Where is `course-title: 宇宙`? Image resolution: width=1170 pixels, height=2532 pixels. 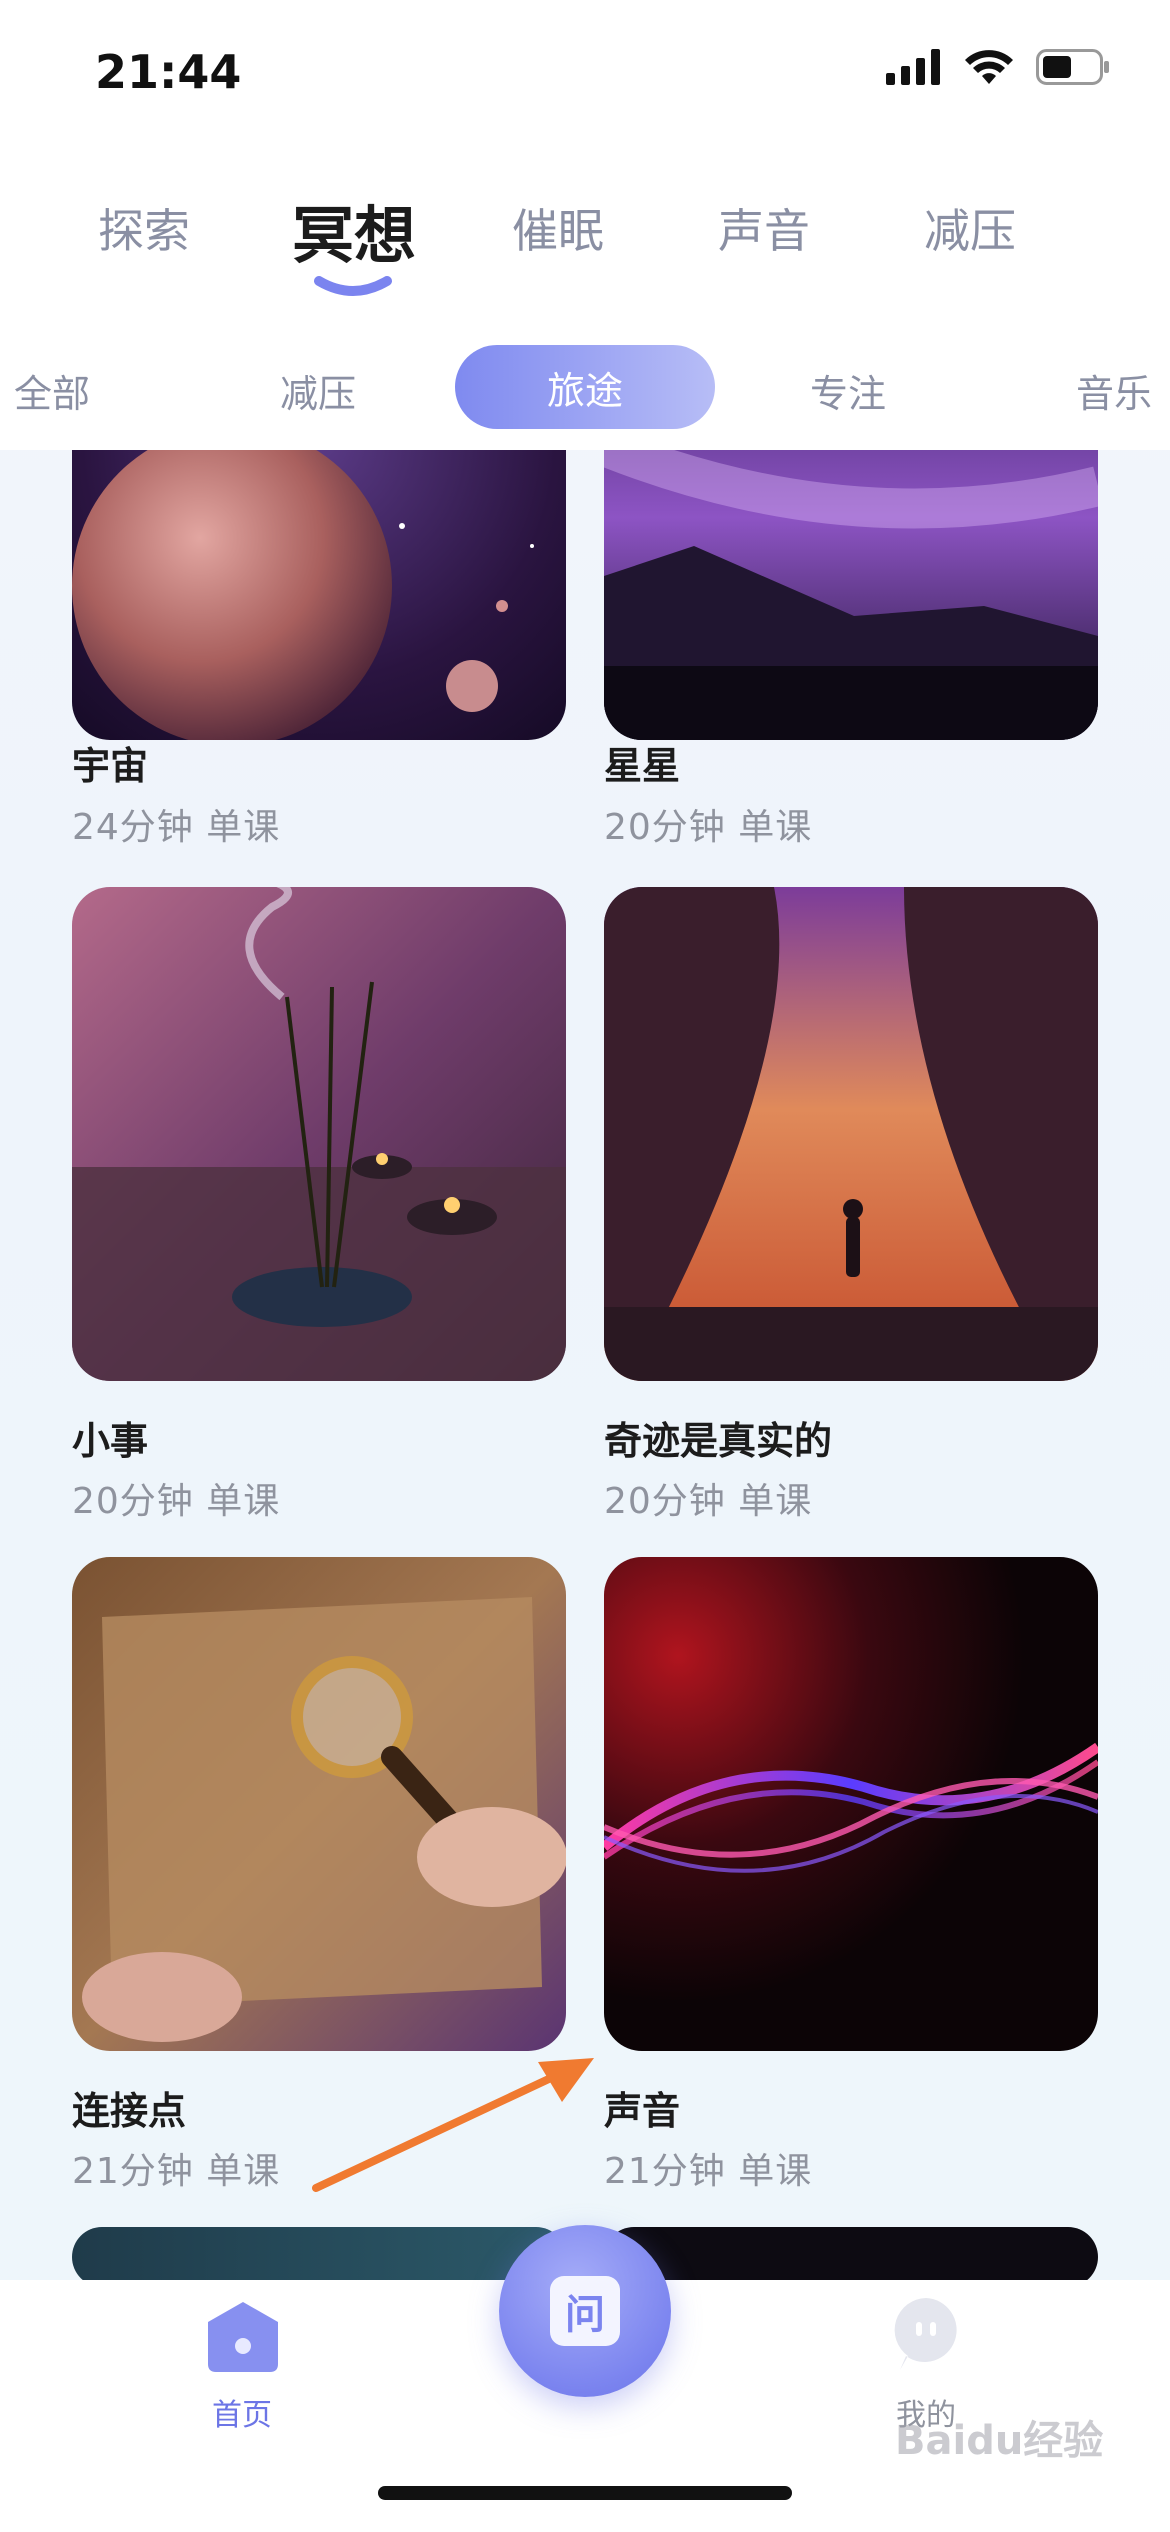
course-title: 宇宙 is located at coordinates (110, 766).